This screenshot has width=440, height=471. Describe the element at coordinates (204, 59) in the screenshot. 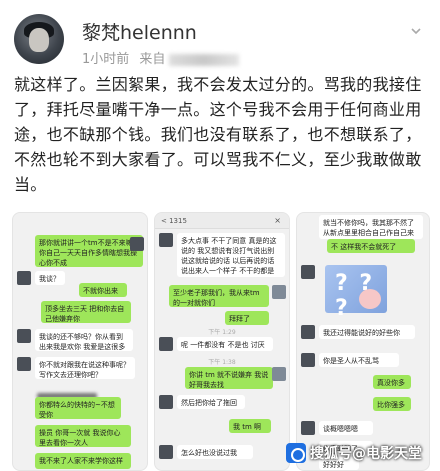

I see `blurred-source` at that location.